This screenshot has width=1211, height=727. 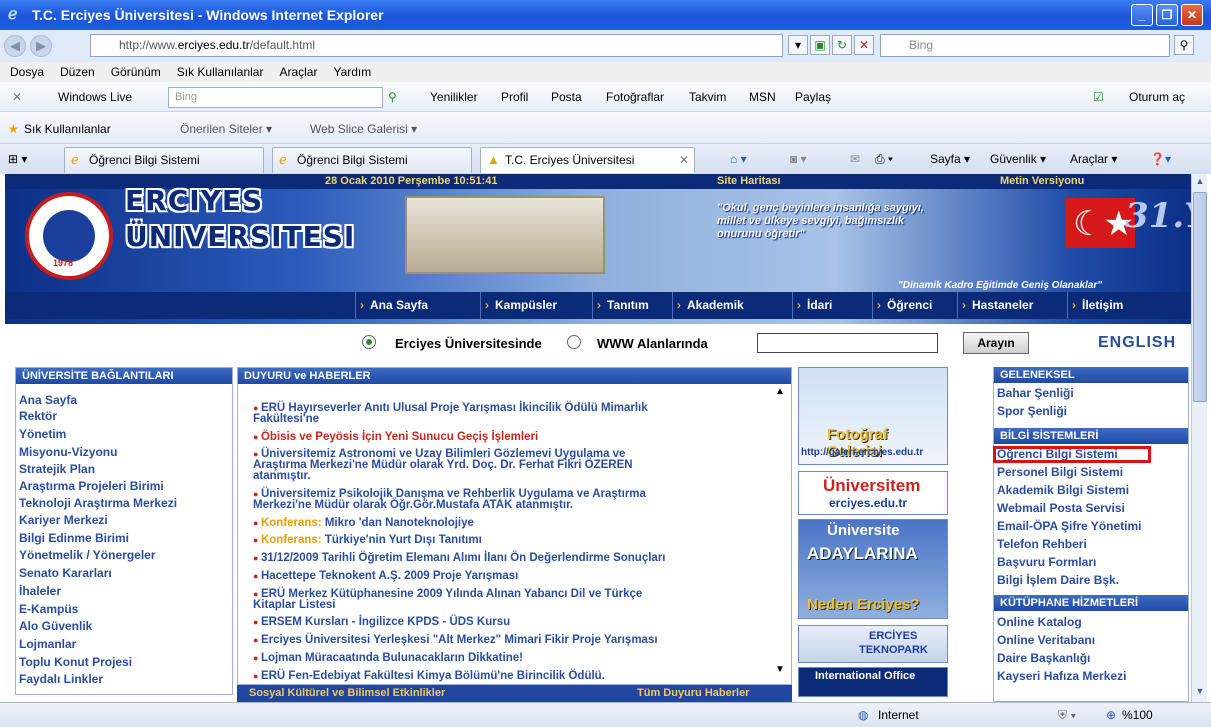 What do you see at coordinates (635, 97) in the screenshot?
I see `toolbar-photos: Fotoğraflar` at bounding box center [635, 97].